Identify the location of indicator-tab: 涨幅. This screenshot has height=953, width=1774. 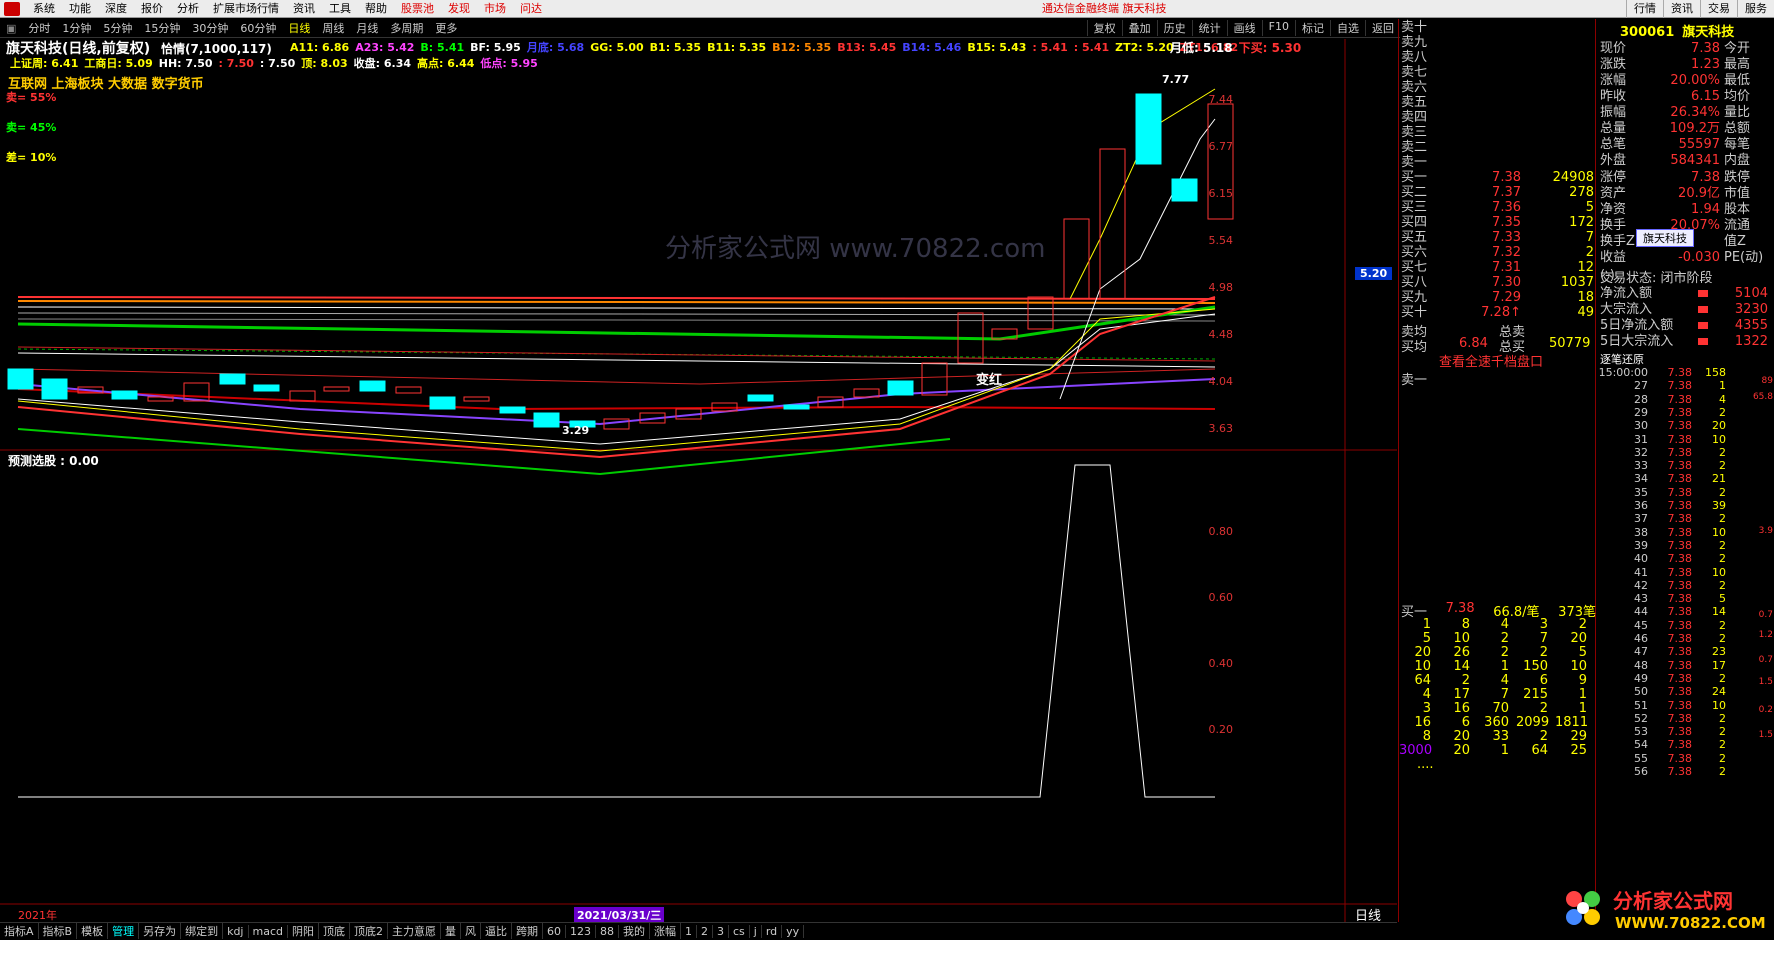
(665, 931).